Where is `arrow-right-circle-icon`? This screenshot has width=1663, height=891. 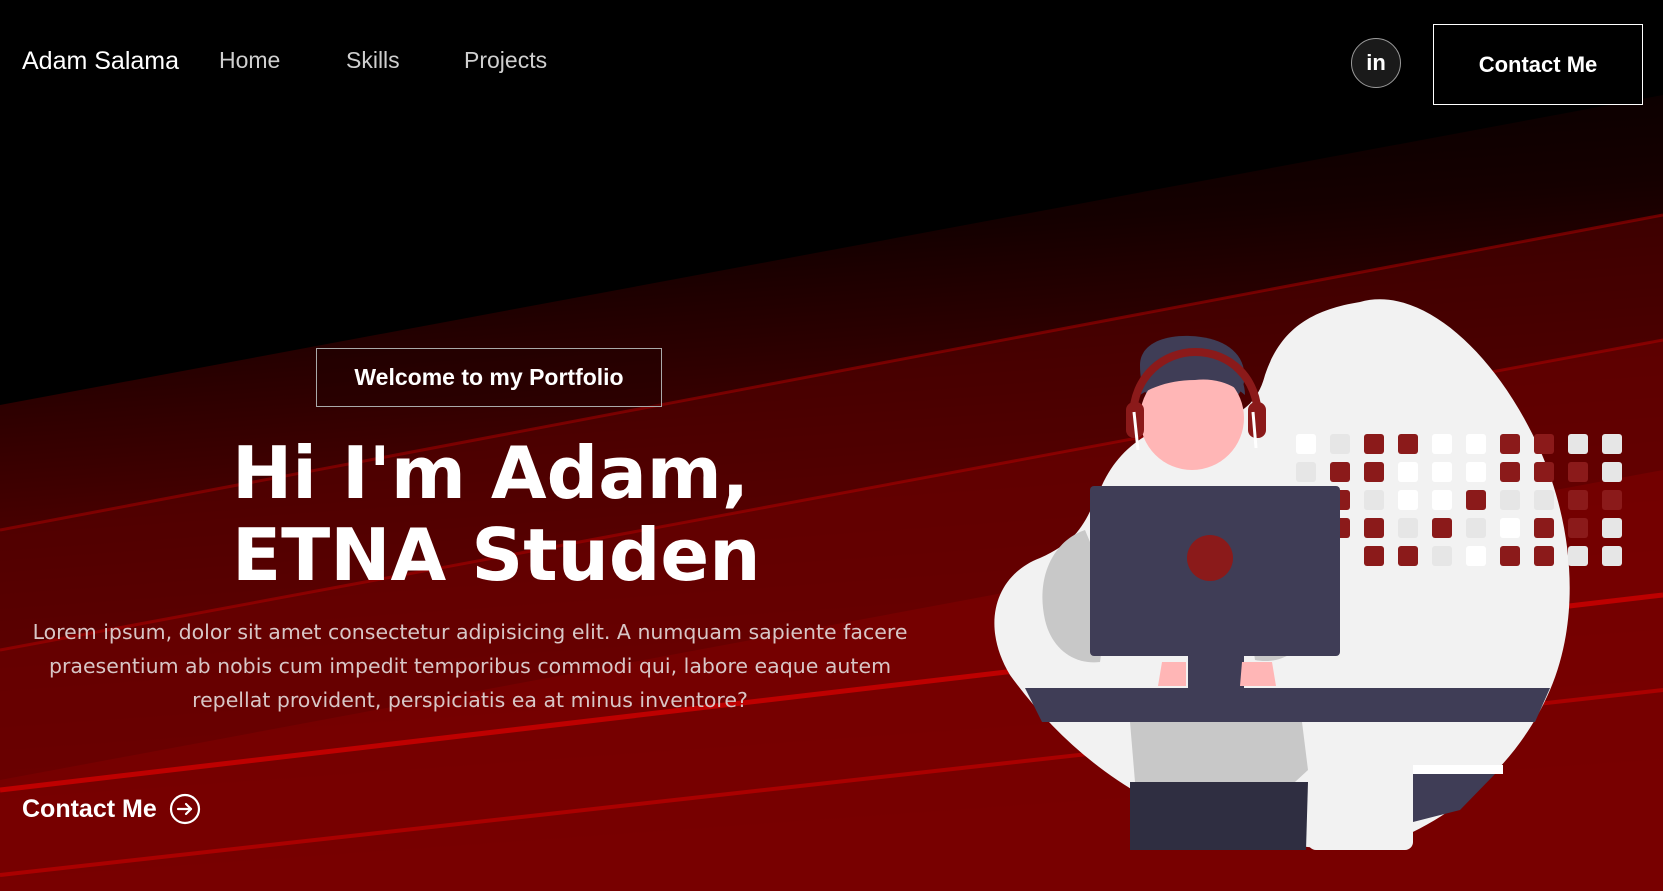
arrow-right-circle-icon is located at coordinates (184, 809).